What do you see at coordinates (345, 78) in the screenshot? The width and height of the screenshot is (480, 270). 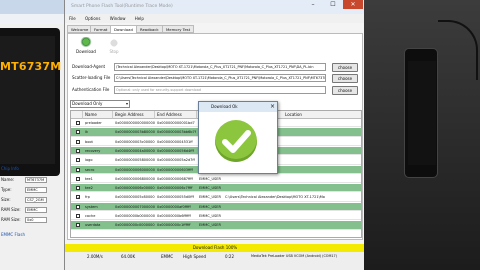 I see `scatter-choose-button: choose` at bounding box center [345, 78].